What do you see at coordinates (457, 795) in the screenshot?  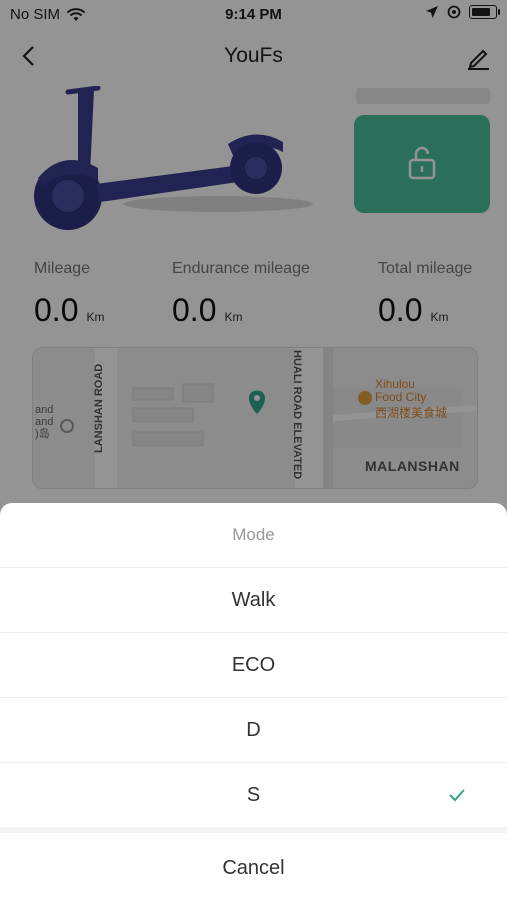 I see `checkmark-icon` at bounding box center [457, 795].